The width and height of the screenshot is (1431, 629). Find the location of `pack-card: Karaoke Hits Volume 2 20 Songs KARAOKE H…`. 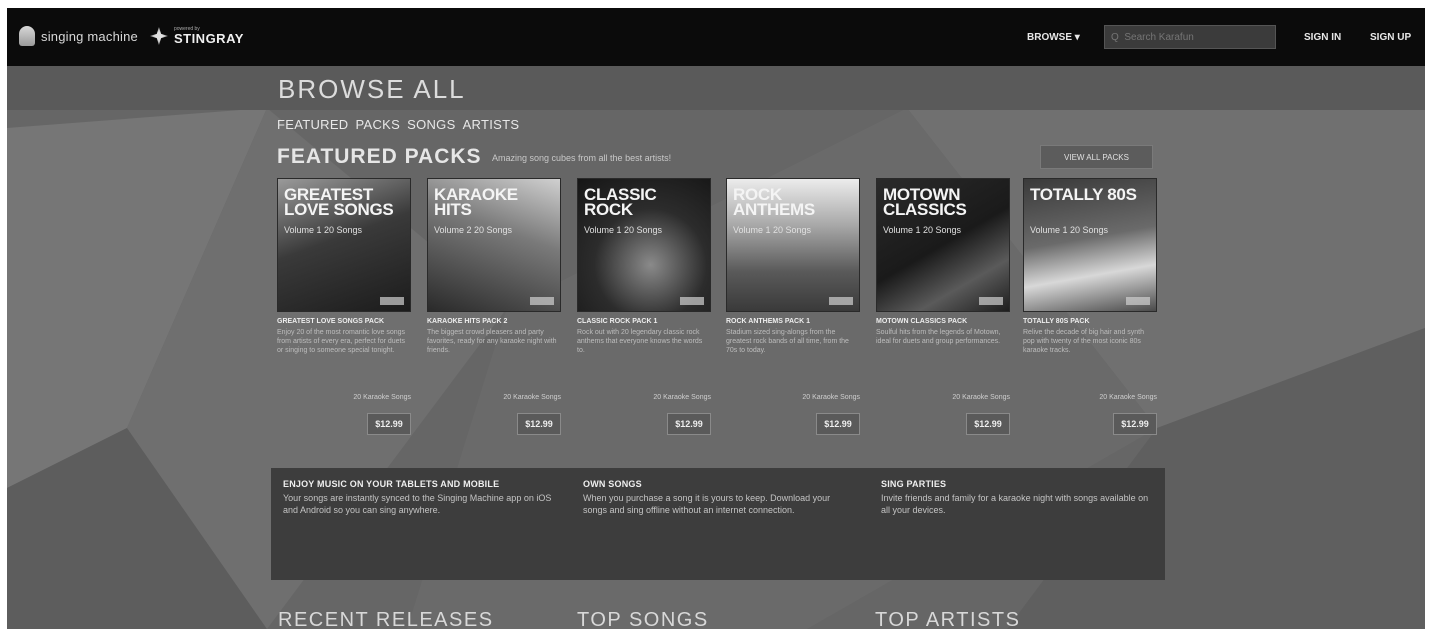

pack-card: Karaoke Hits Volume 2 20 Songs KARAOKE H… is located at coordinates (494, 310).